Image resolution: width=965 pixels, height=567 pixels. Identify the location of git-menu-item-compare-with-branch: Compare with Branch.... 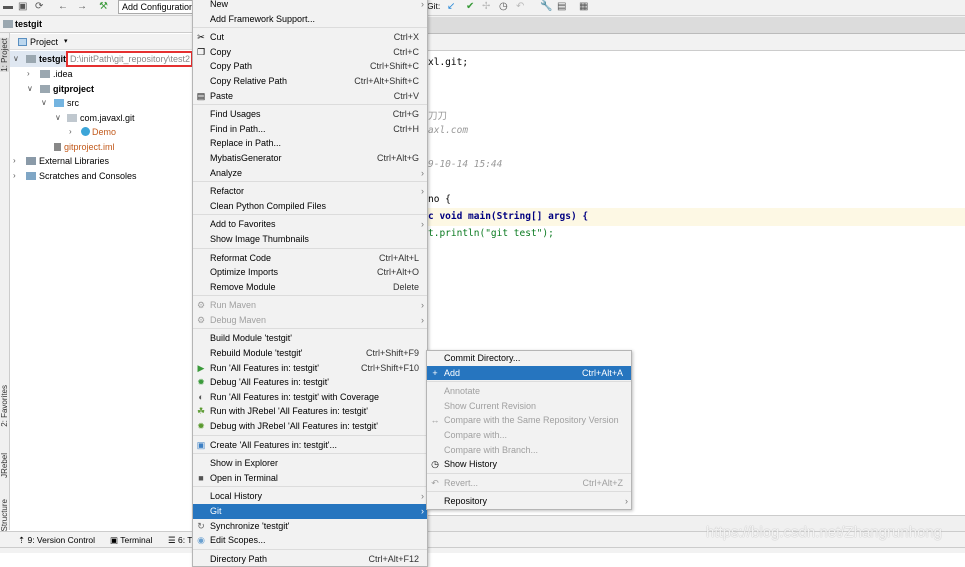
(529, 450).